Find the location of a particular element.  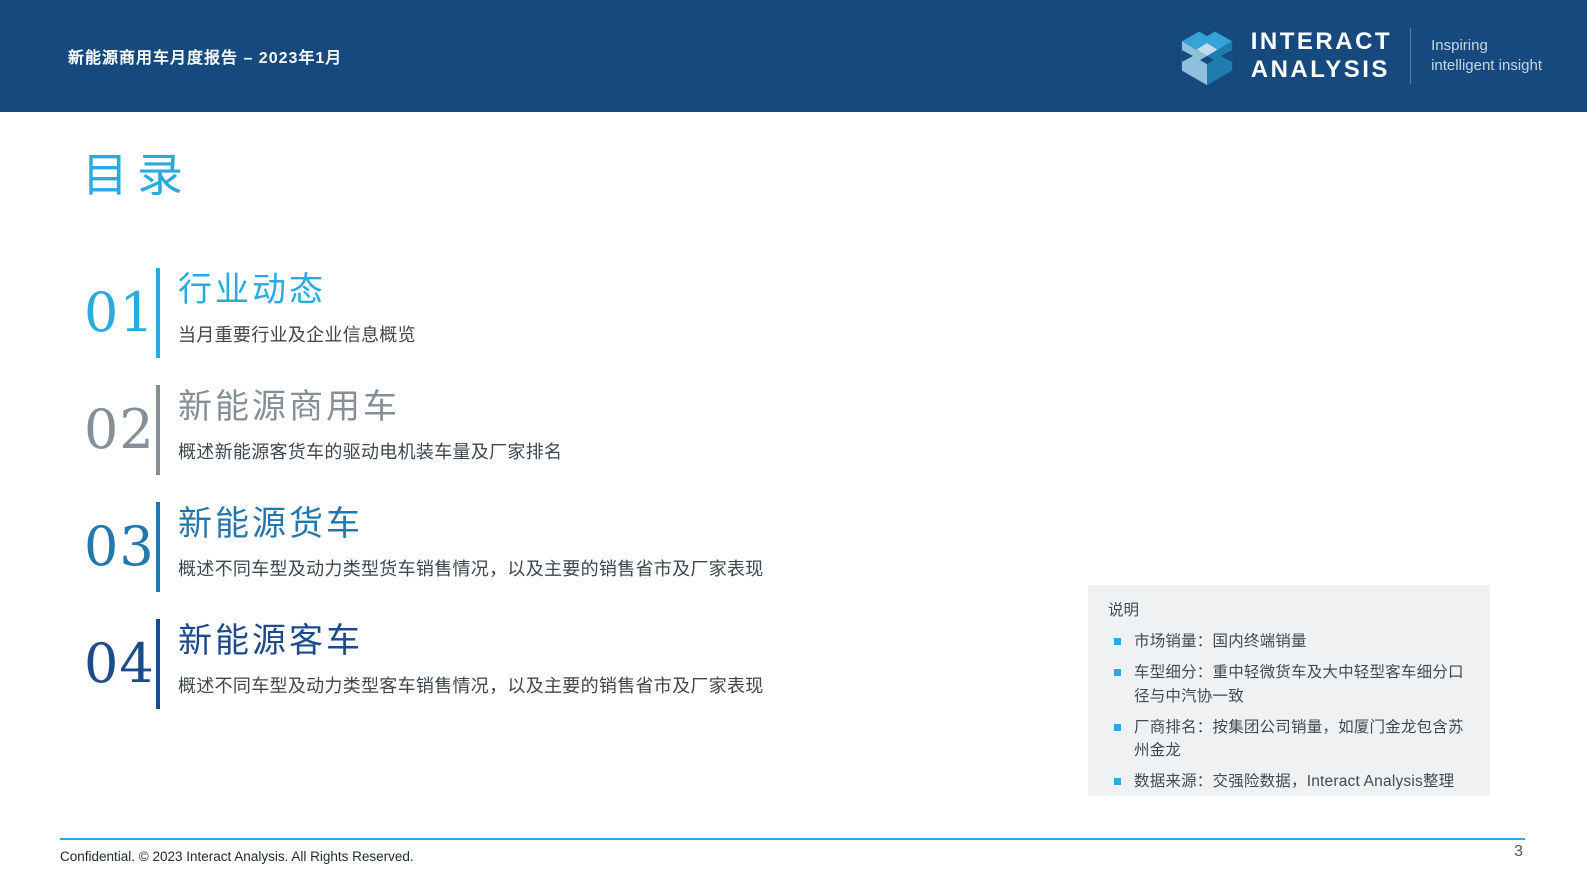

report-title: 新能源商用车月度报告 – 2023年1月 is located at coordinates (205, 58).